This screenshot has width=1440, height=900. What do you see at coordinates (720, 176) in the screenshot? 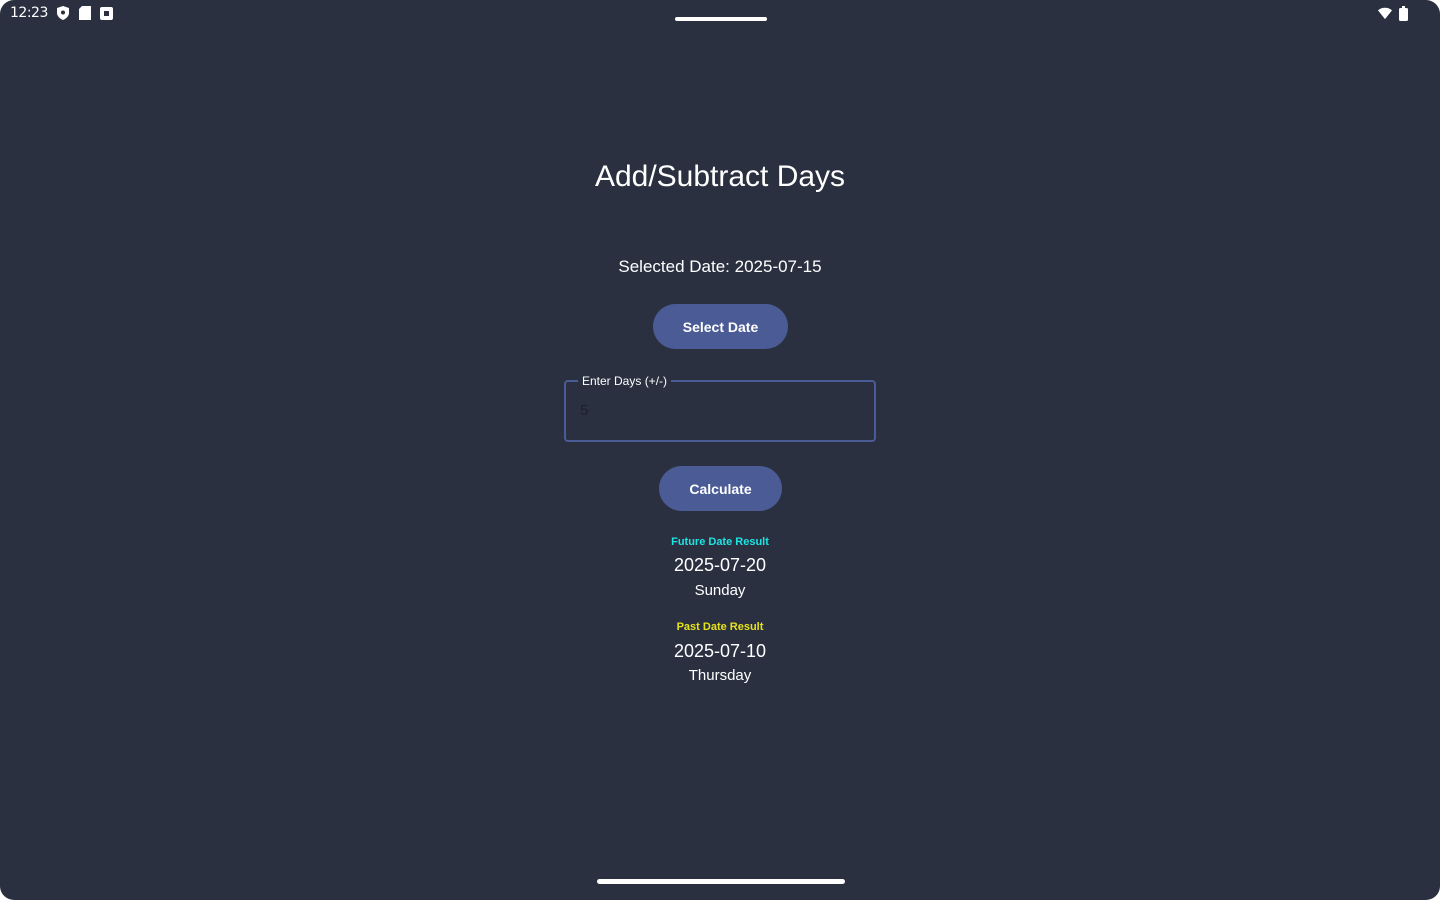
I see `page-title: Add/Subtract Days` at bounding box center [720, 176].